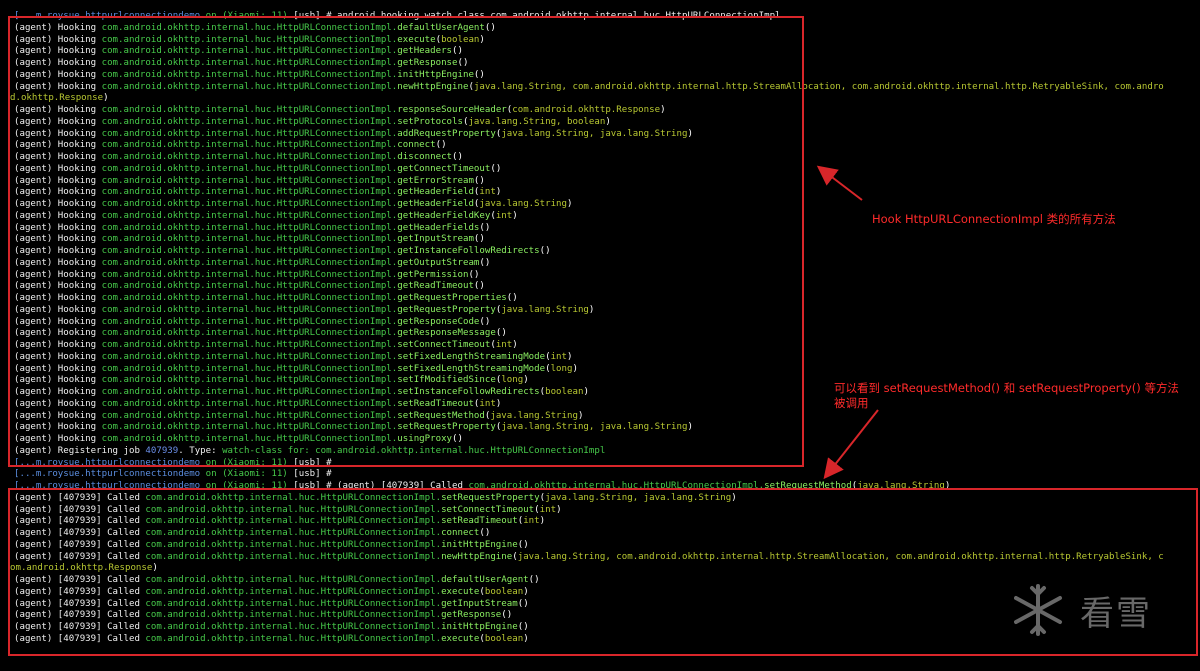 The image size is (1200, 671). I want to click on kanxue-logo: 看雪, so click(1101, 610).